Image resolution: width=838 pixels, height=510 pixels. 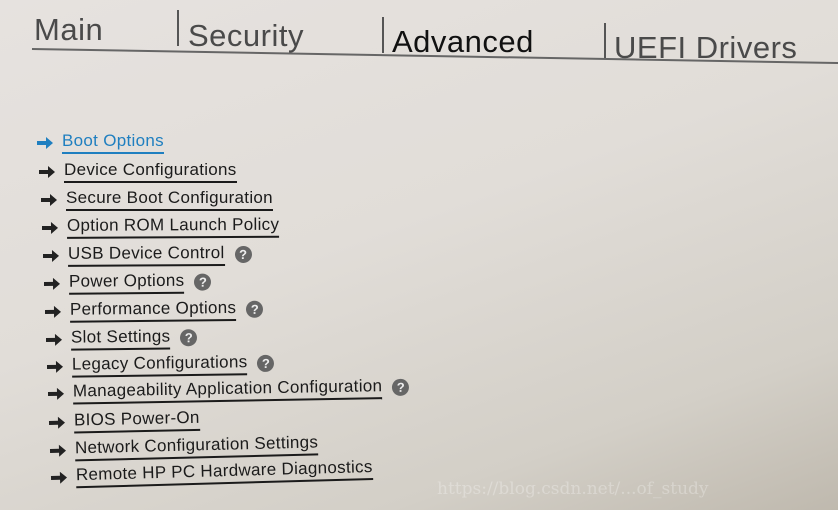 I want to click on menu-item: Network Configuration Settings, so click(x=184, y=447).